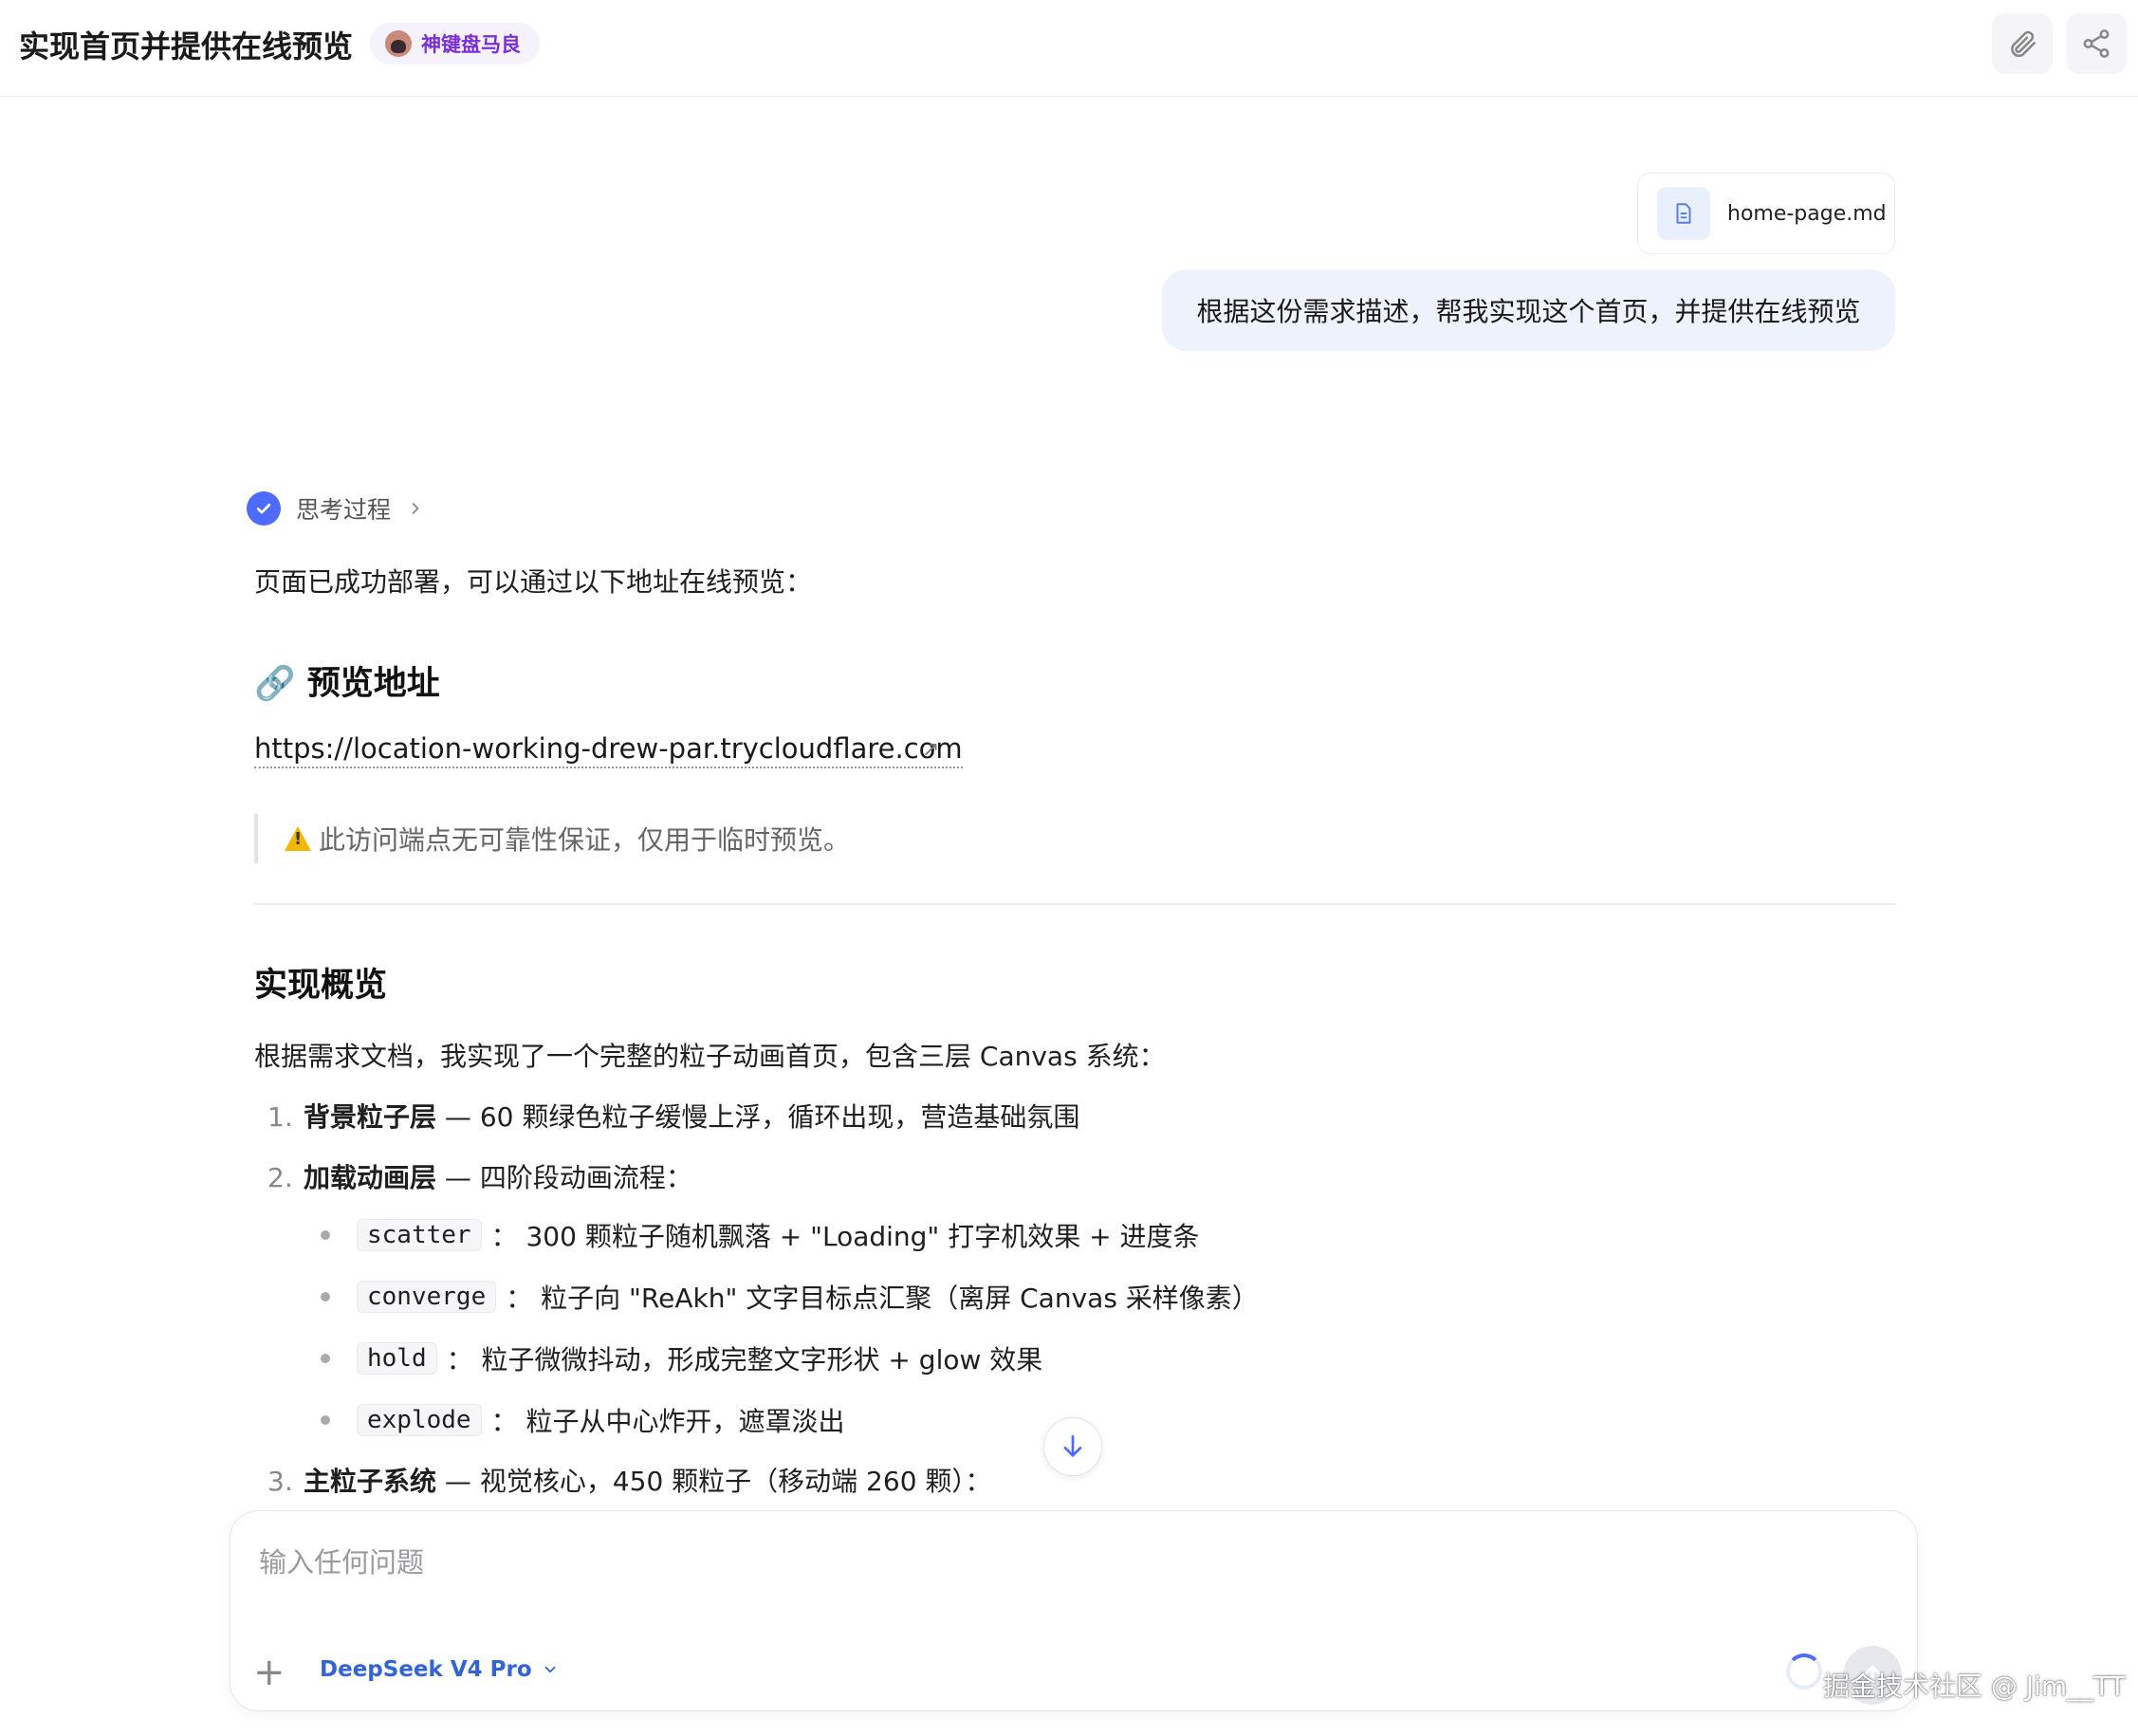  Describe the element at coordinates (415, 508) in the screenshot. I see `chevron-right-icon` at that location.